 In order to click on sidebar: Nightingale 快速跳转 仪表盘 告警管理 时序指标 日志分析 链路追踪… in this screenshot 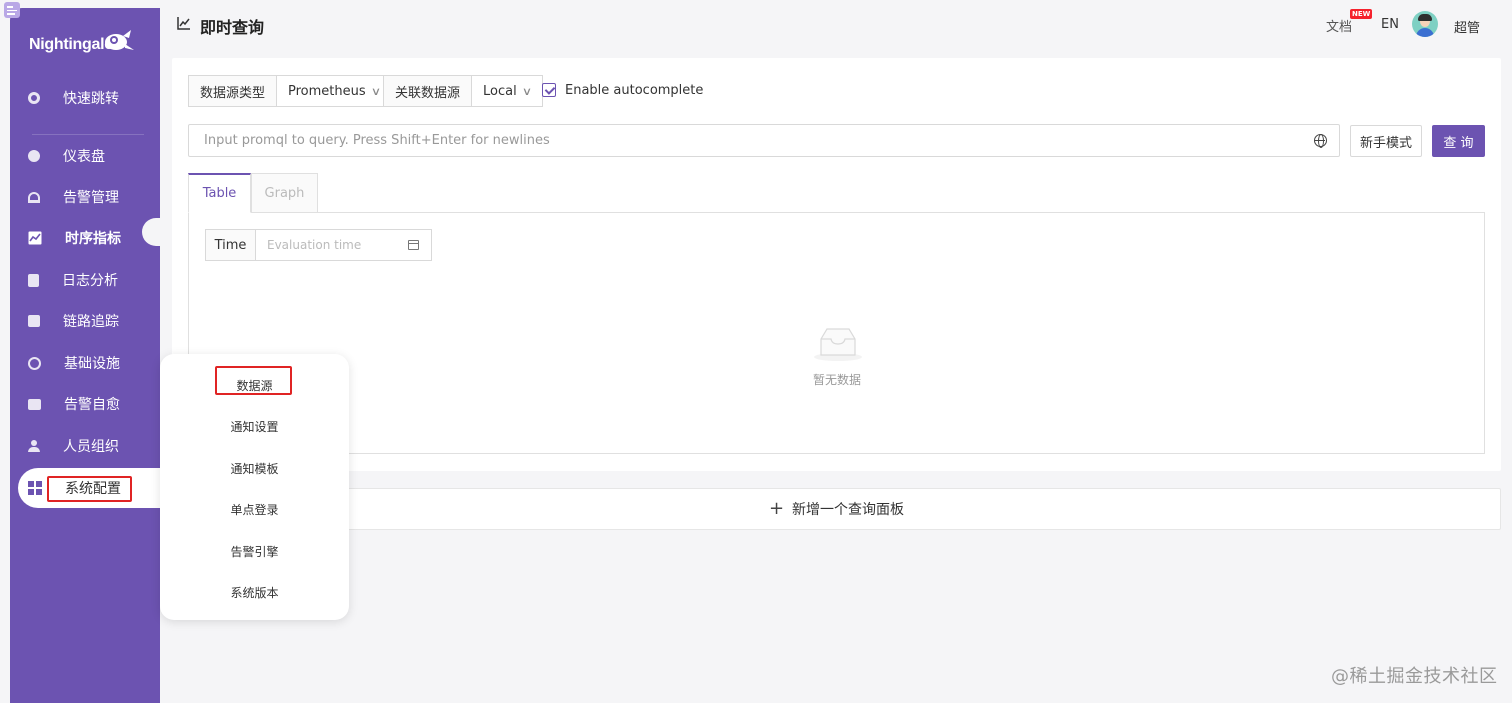, I will do `click(90, 355)`.